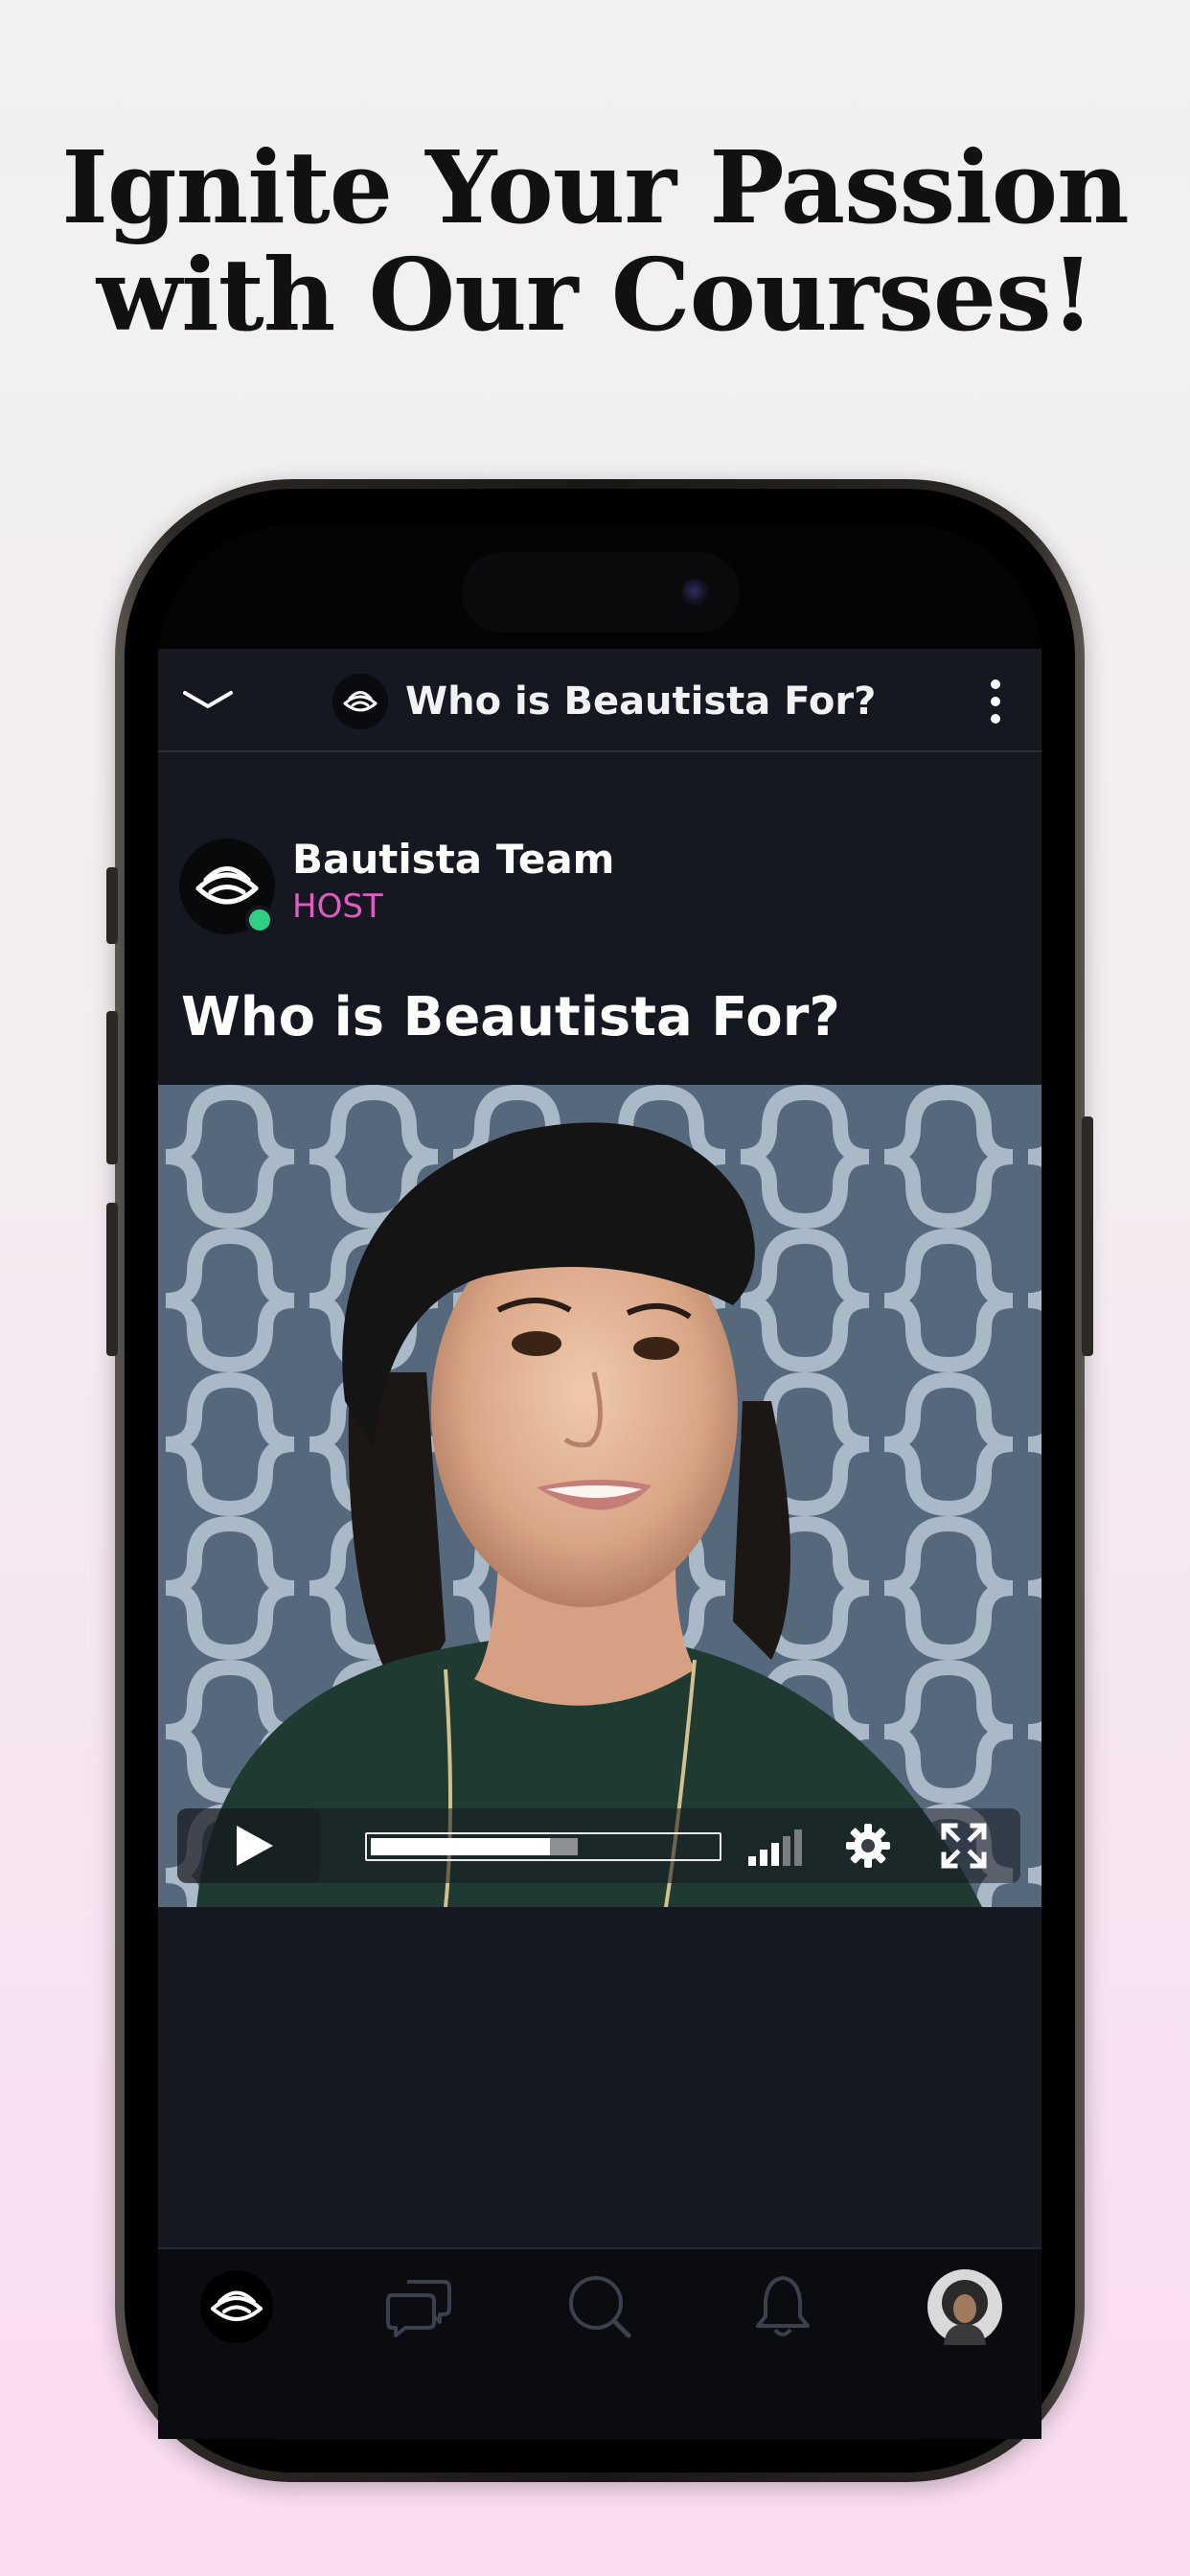  Describe the element at coordinates (112, 1279) in the screenshot. I see `phone-volume-down-button` at that location.